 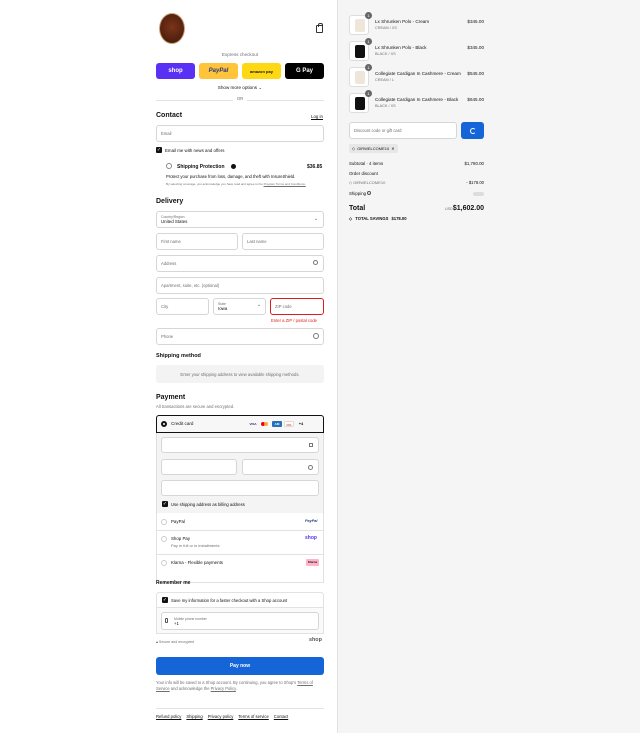 What do you see at coordinates (261, 71) in the screenshot?
I see `amazon-pay-button: amazon pay` at bounding box center [261, 71].